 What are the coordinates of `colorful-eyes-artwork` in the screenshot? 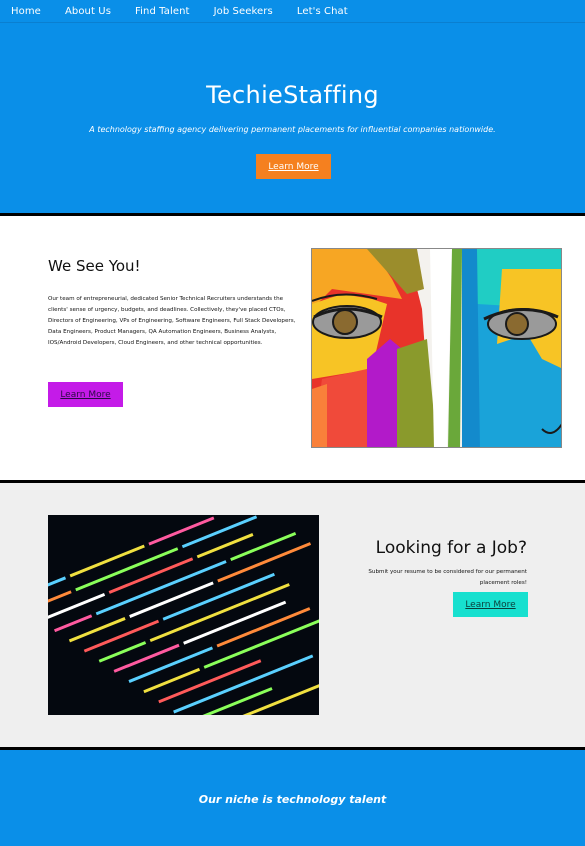 It's located at (436, 348).